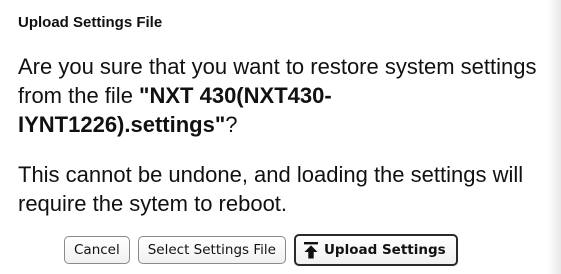 This screenshot has width=561, height=274. What do you see at coordinates (384, 250) in the screenshot?
I see `upload-settings-label: Upload Settings` at bounding box center [384, 250].